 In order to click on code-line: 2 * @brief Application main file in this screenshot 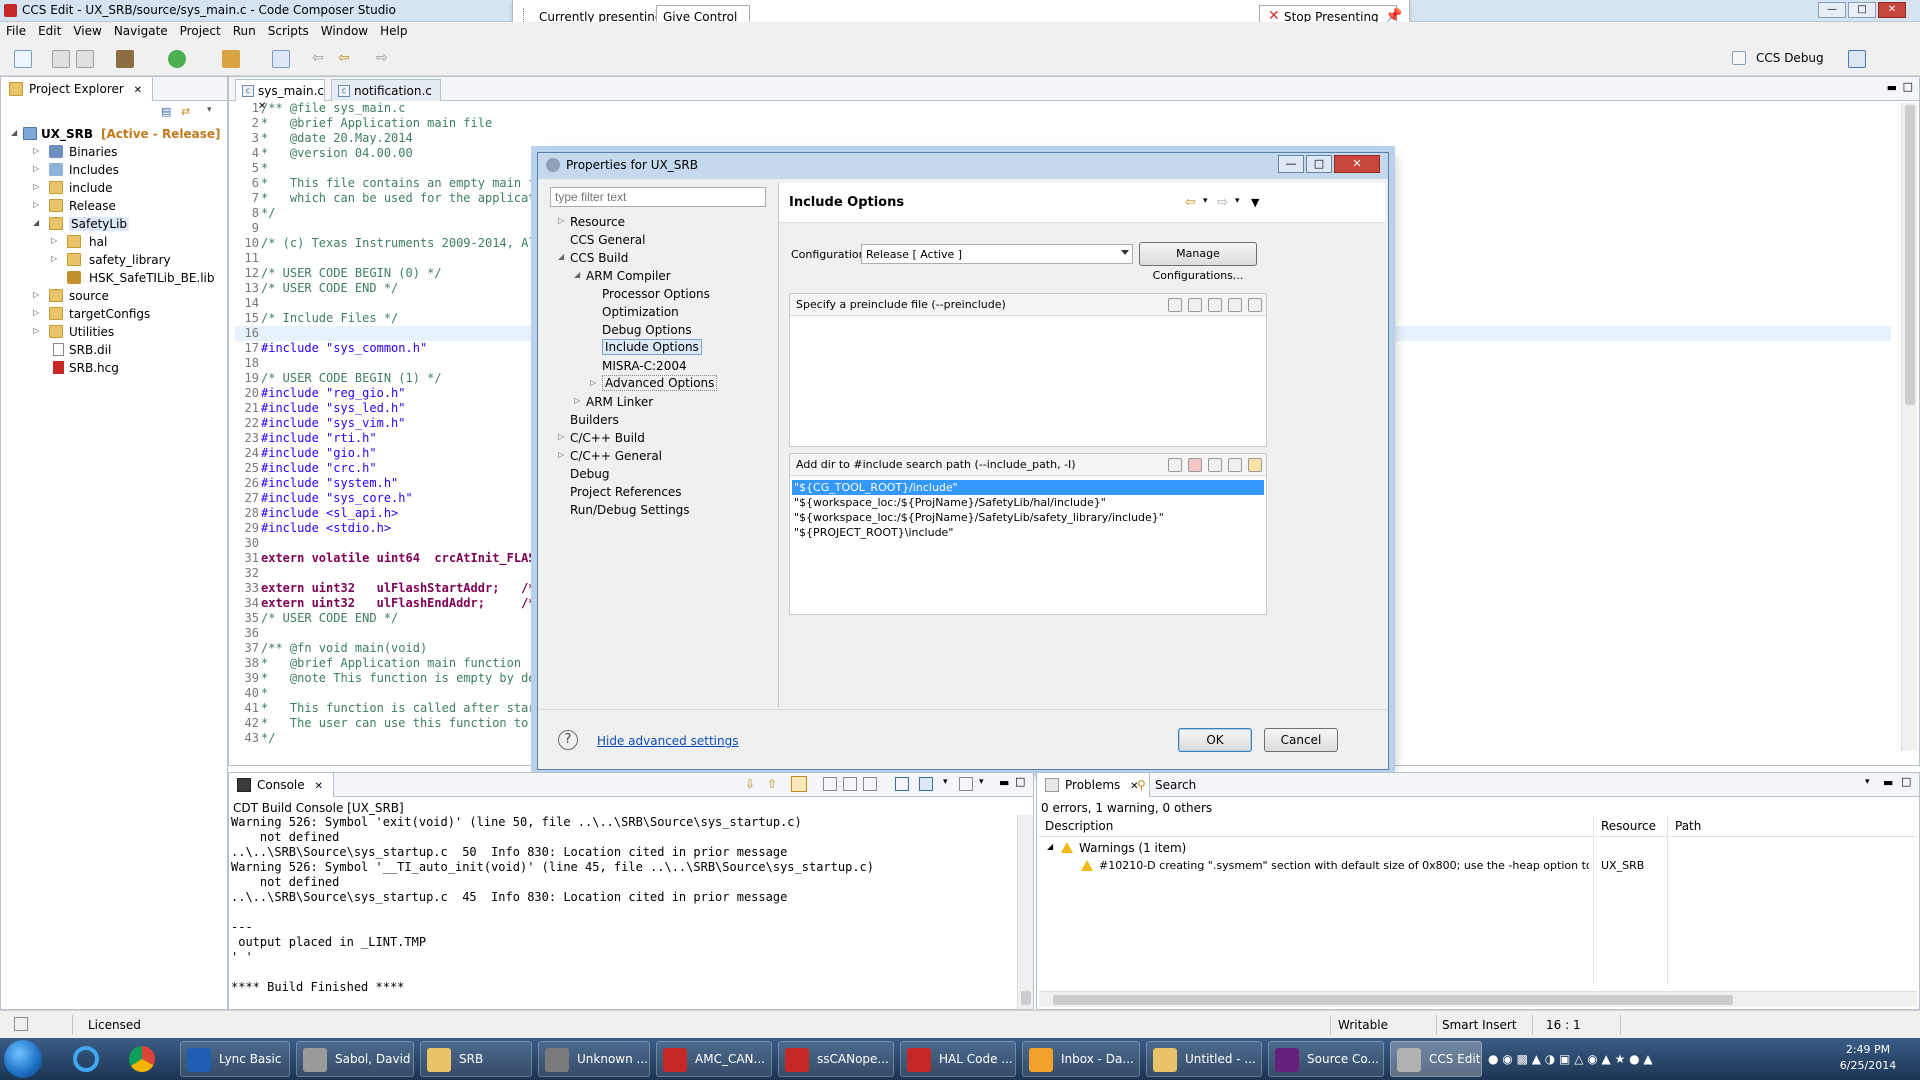, I will do `click(1063, 123)`.